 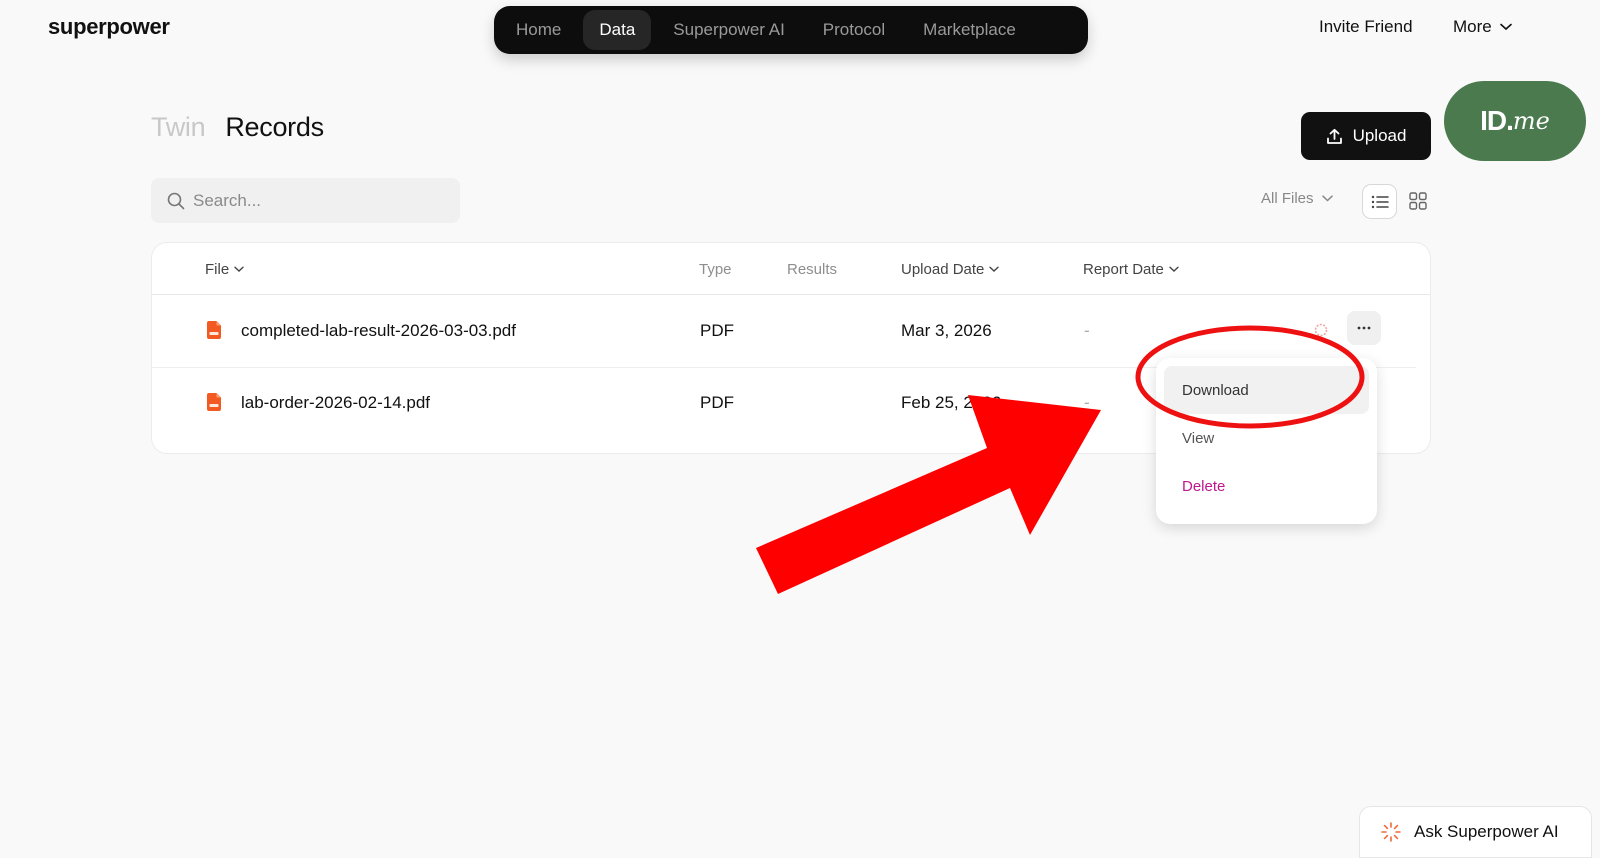 I want to click on idme-me-text: me, so click(x=1531, y=121).